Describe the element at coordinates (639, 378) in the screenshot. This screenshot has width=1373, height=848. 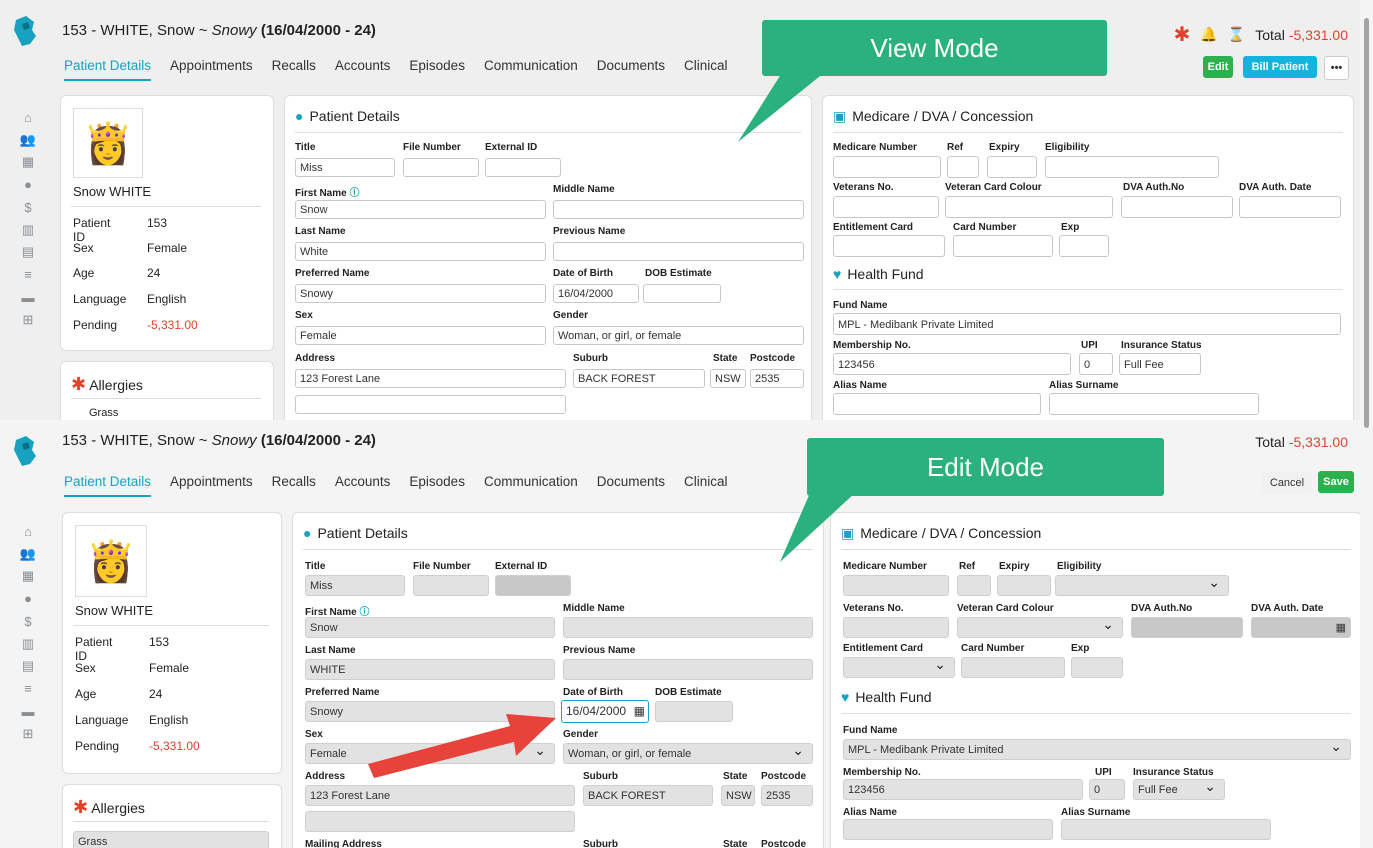
I see `suburb-field: BACK FOREST` at that location.